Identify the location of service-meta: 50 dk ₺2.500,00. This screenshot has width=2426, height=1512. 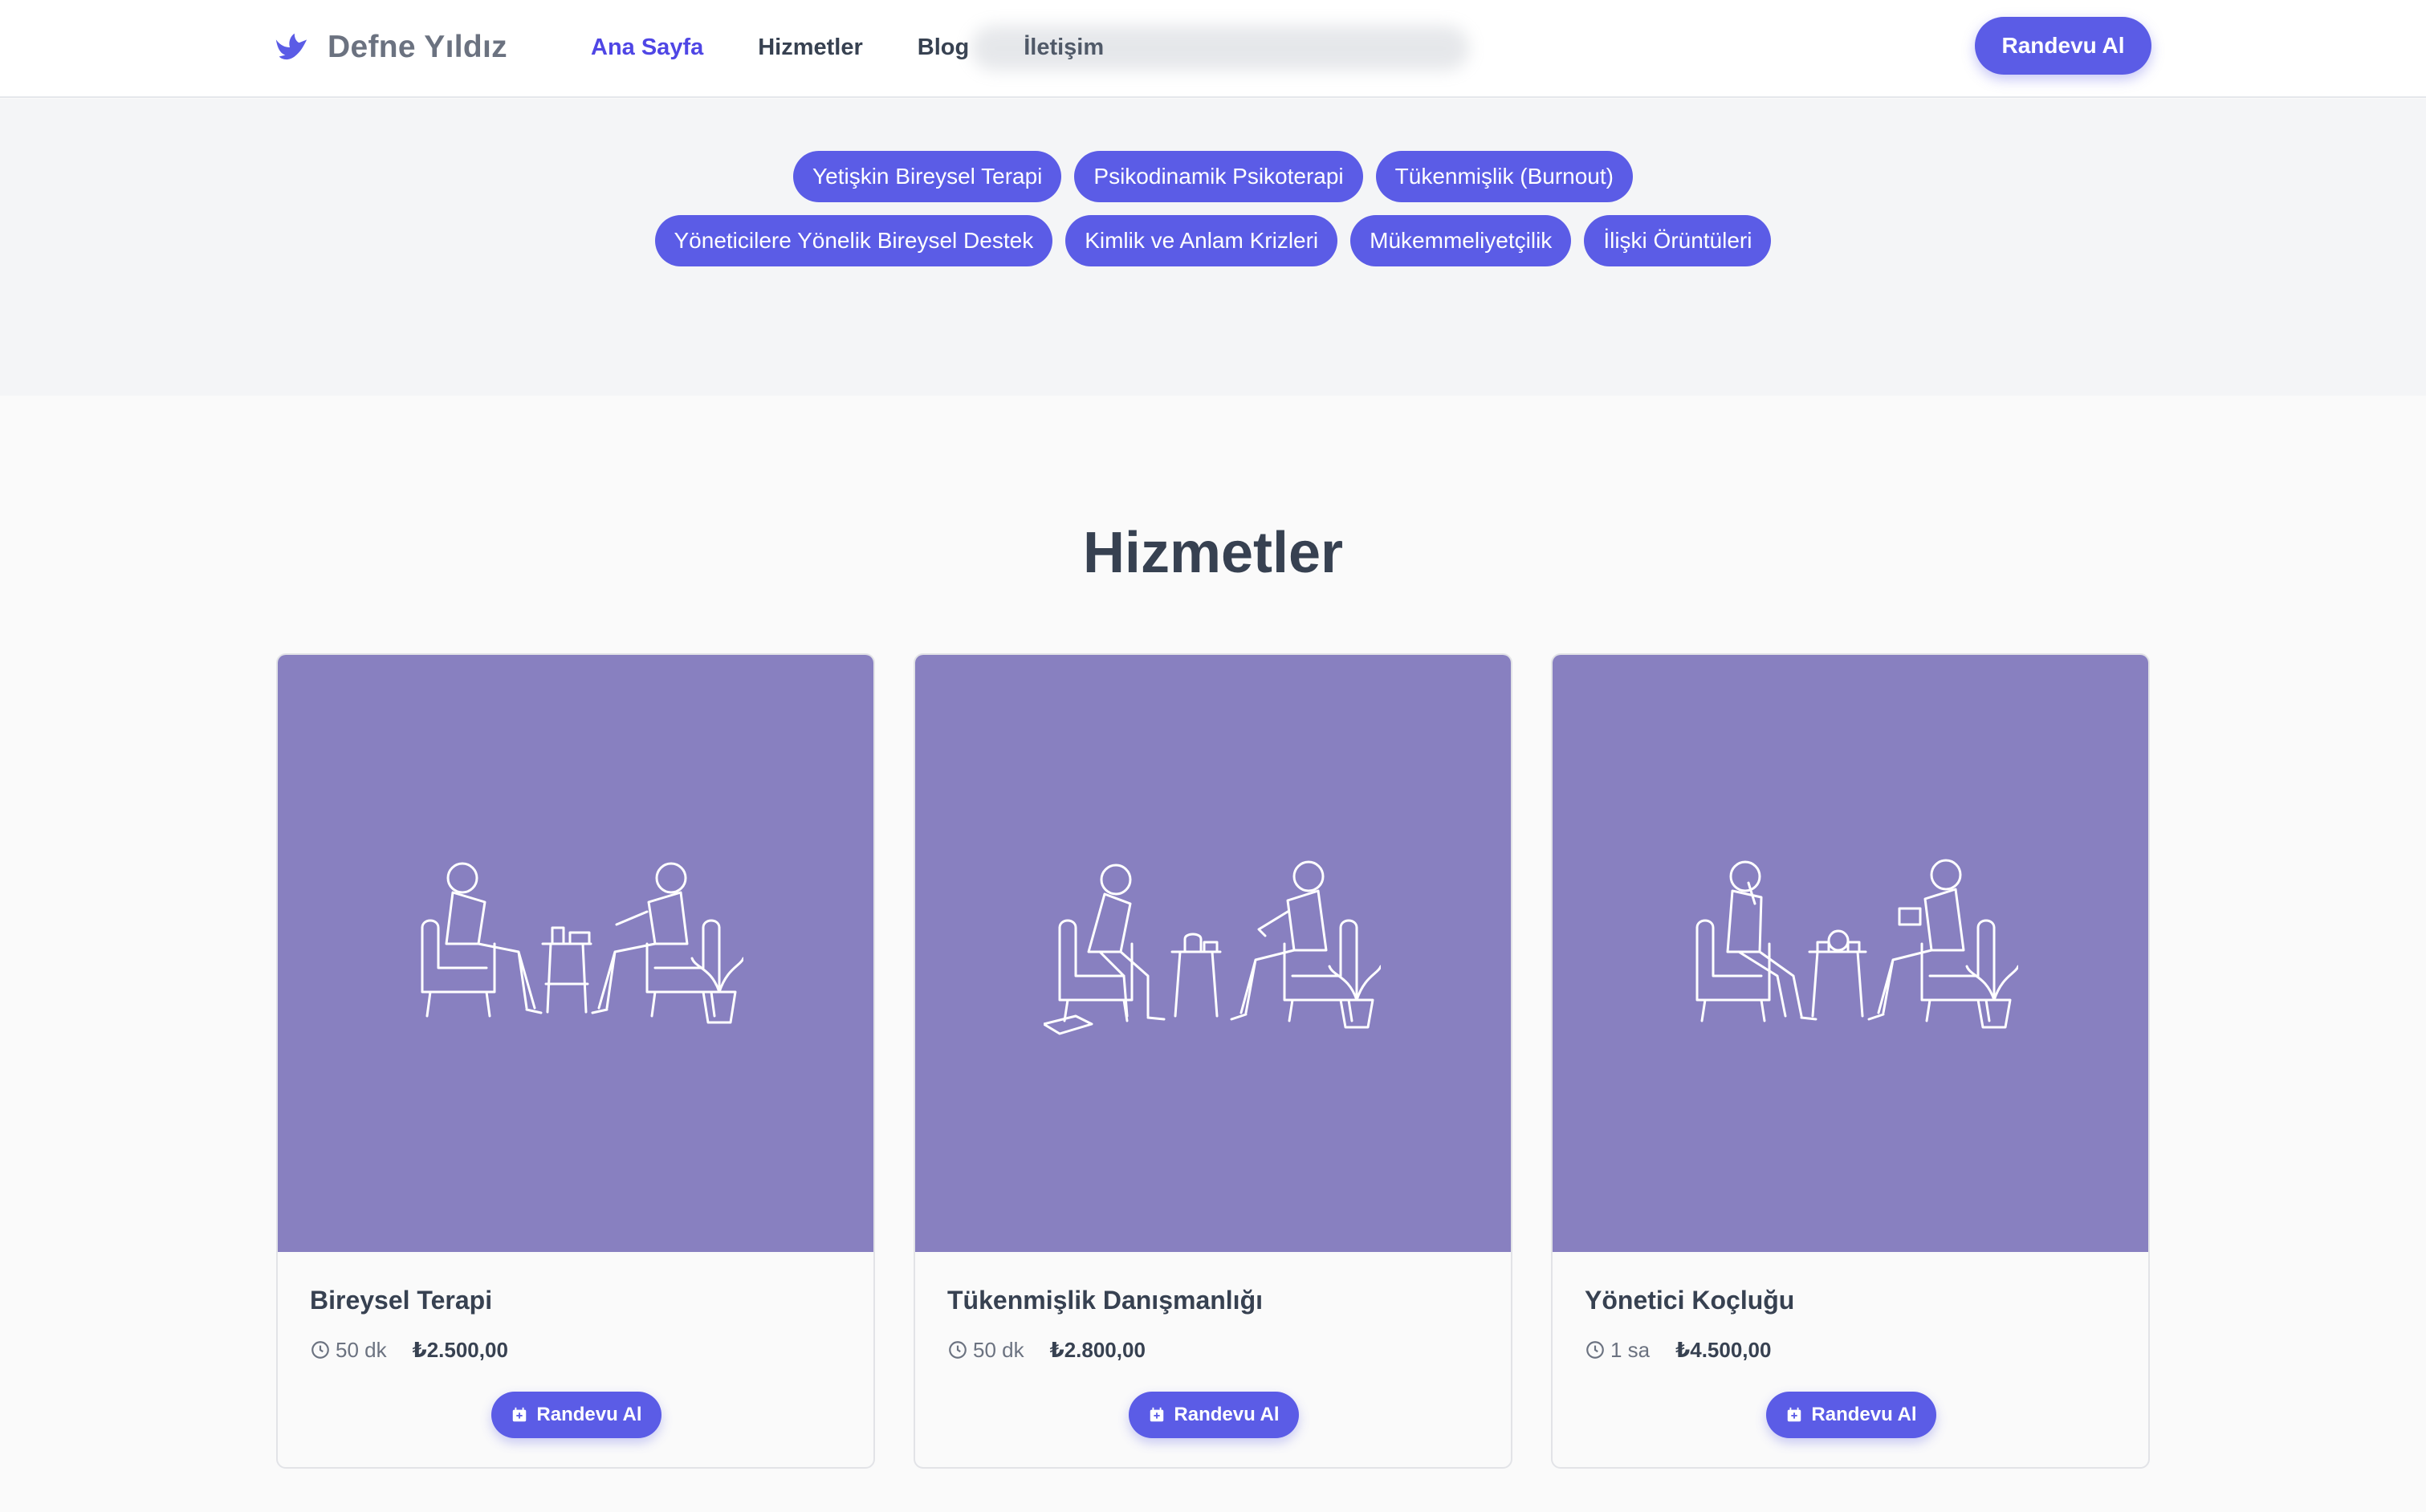
(409, 1349).